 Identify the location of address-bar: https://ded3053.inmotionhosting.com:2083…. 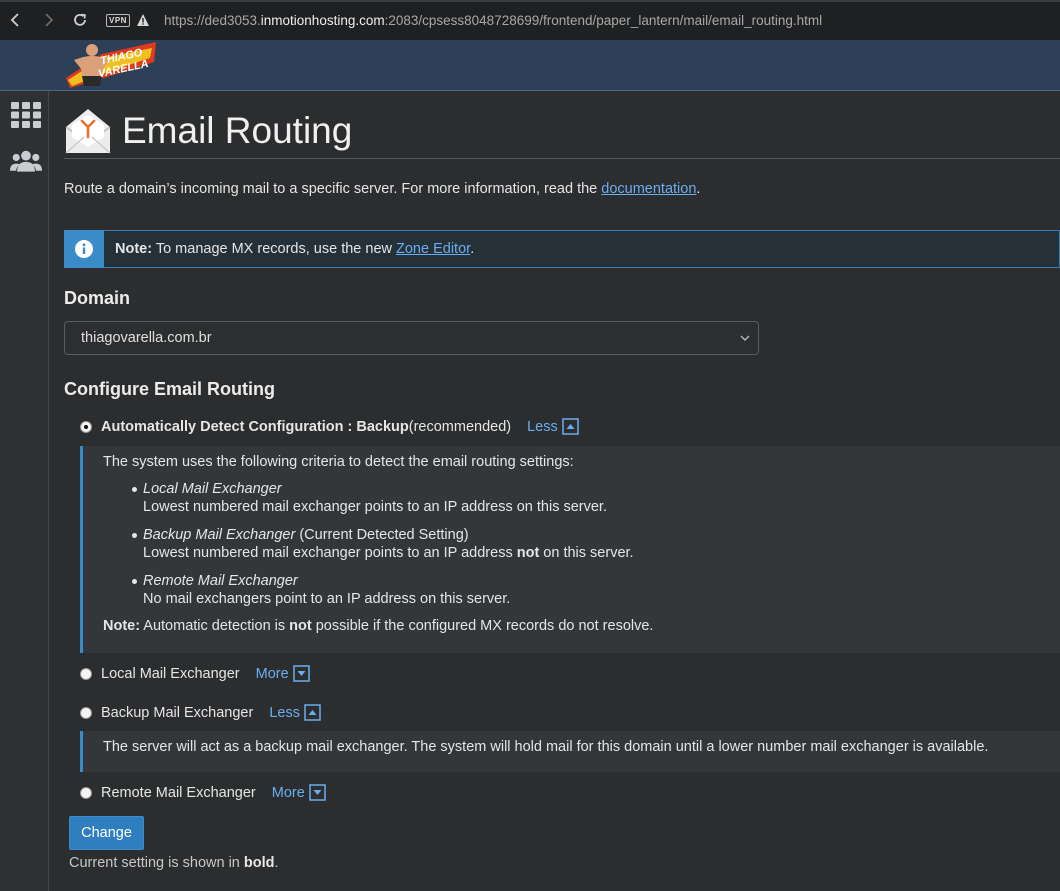
(493, 20).